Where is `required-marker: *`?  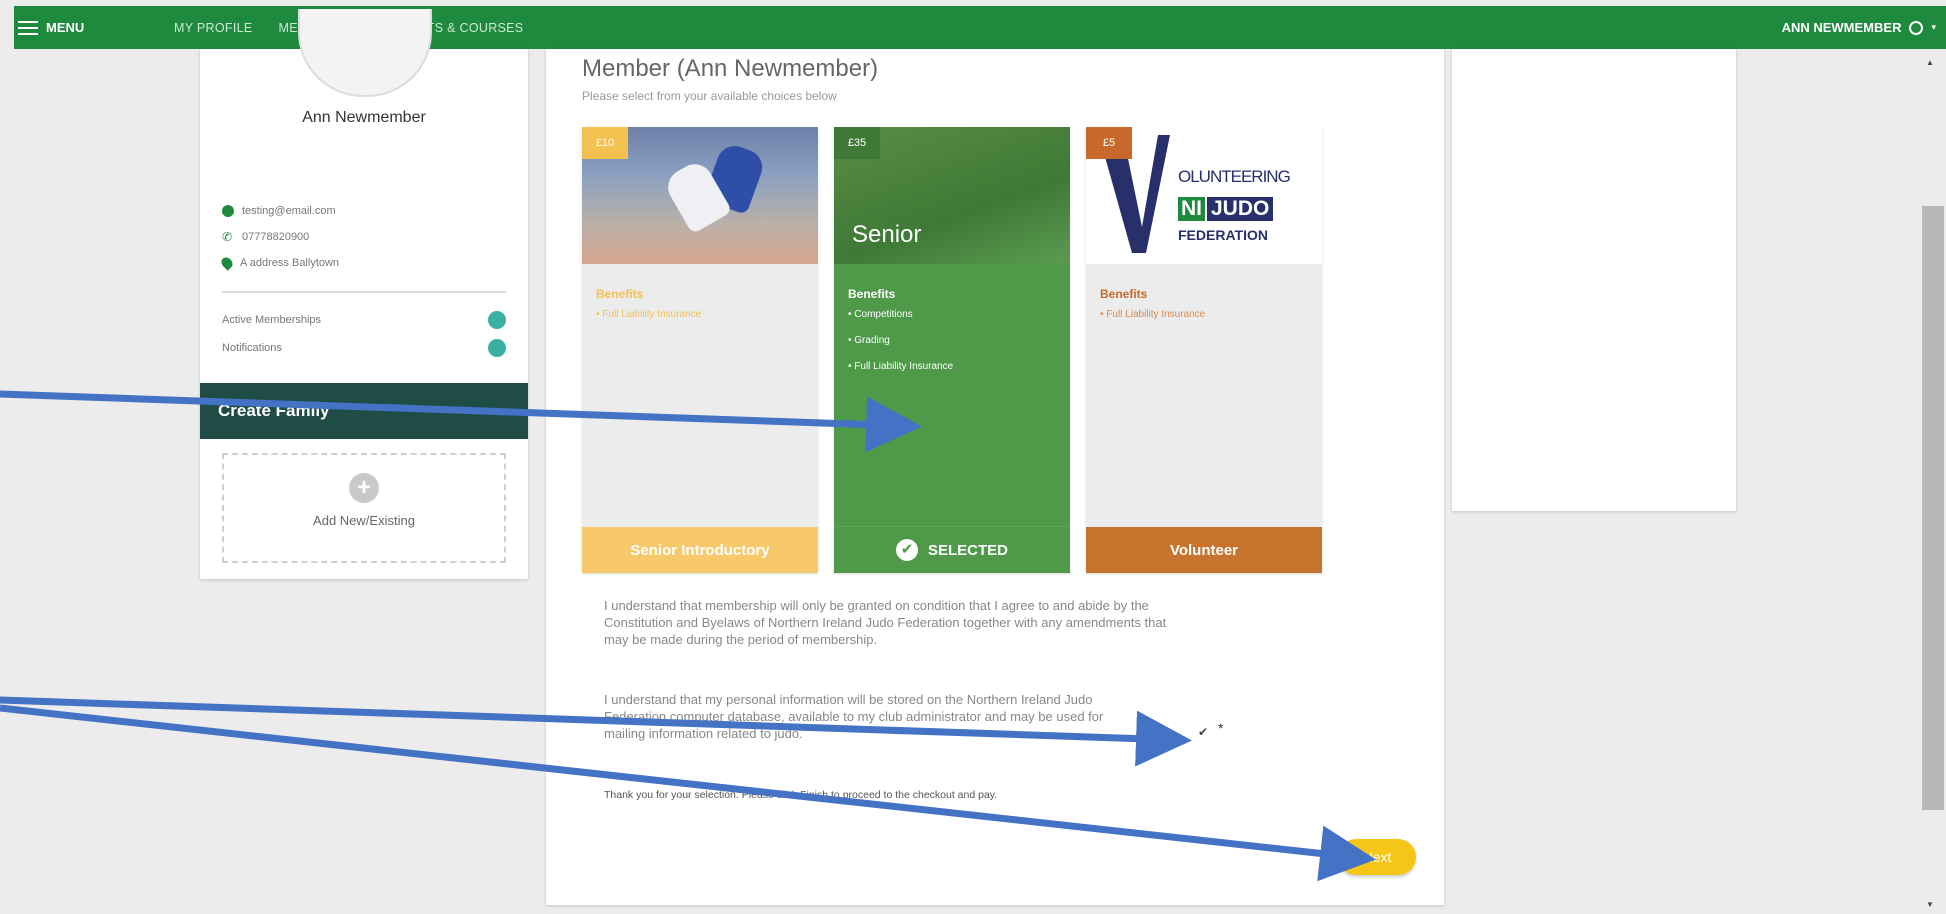
required-marker: * is located at coordinates (1221, 728).